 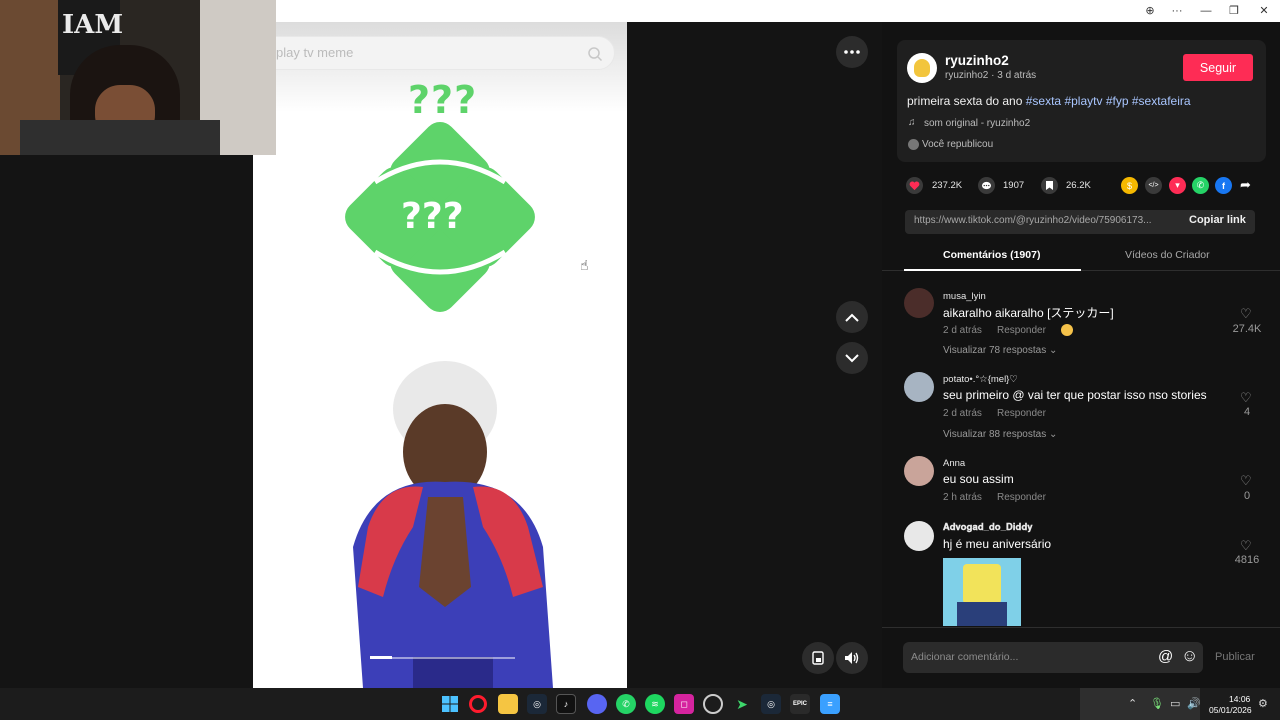 I want to click on hashtag-fyp: #fyp, so click(x=1117, y=101).